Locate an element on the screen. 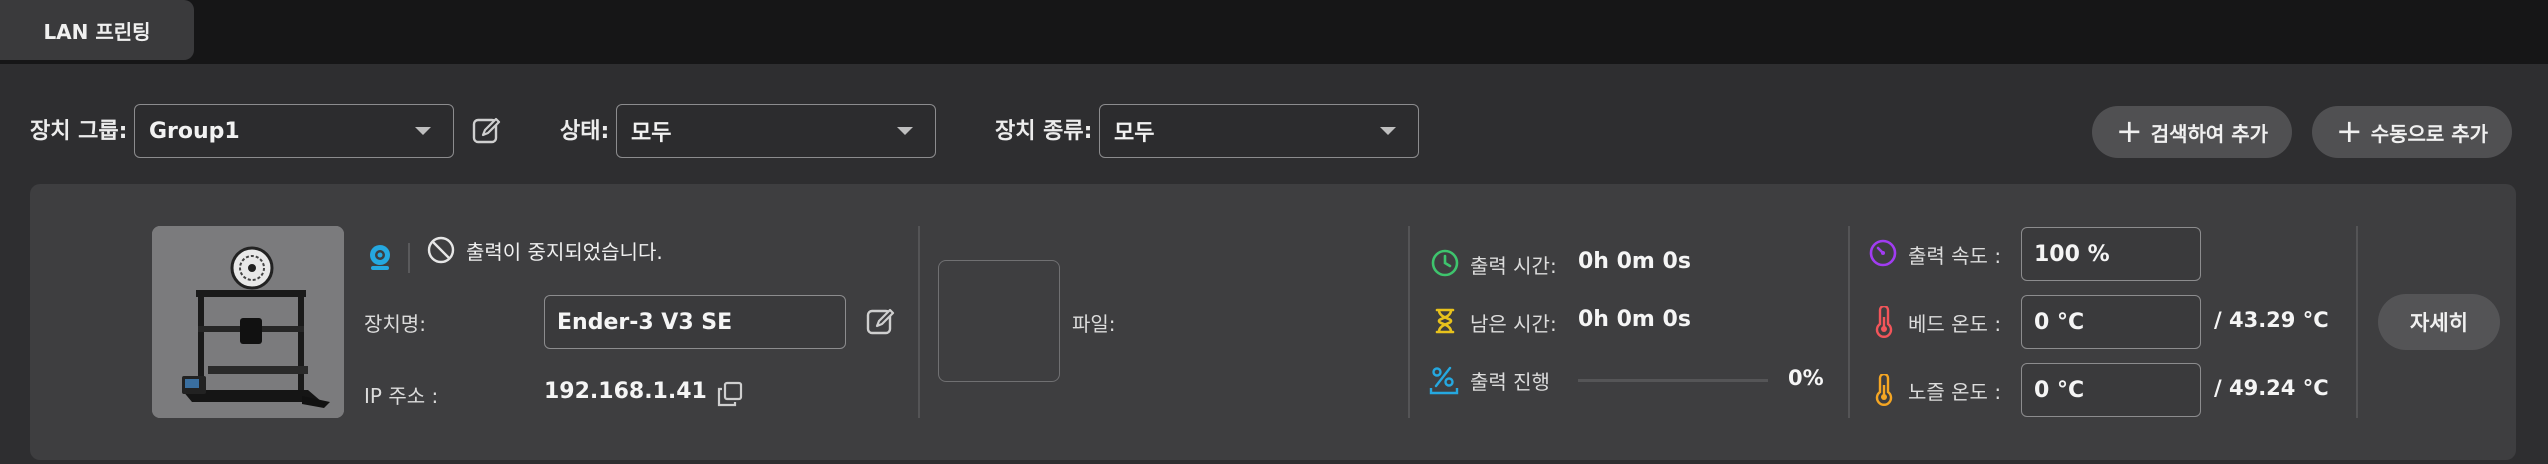 The height and width of the screenshot is (464, 2548). details-button: 자세히 is located at coordinates (2439, 322).